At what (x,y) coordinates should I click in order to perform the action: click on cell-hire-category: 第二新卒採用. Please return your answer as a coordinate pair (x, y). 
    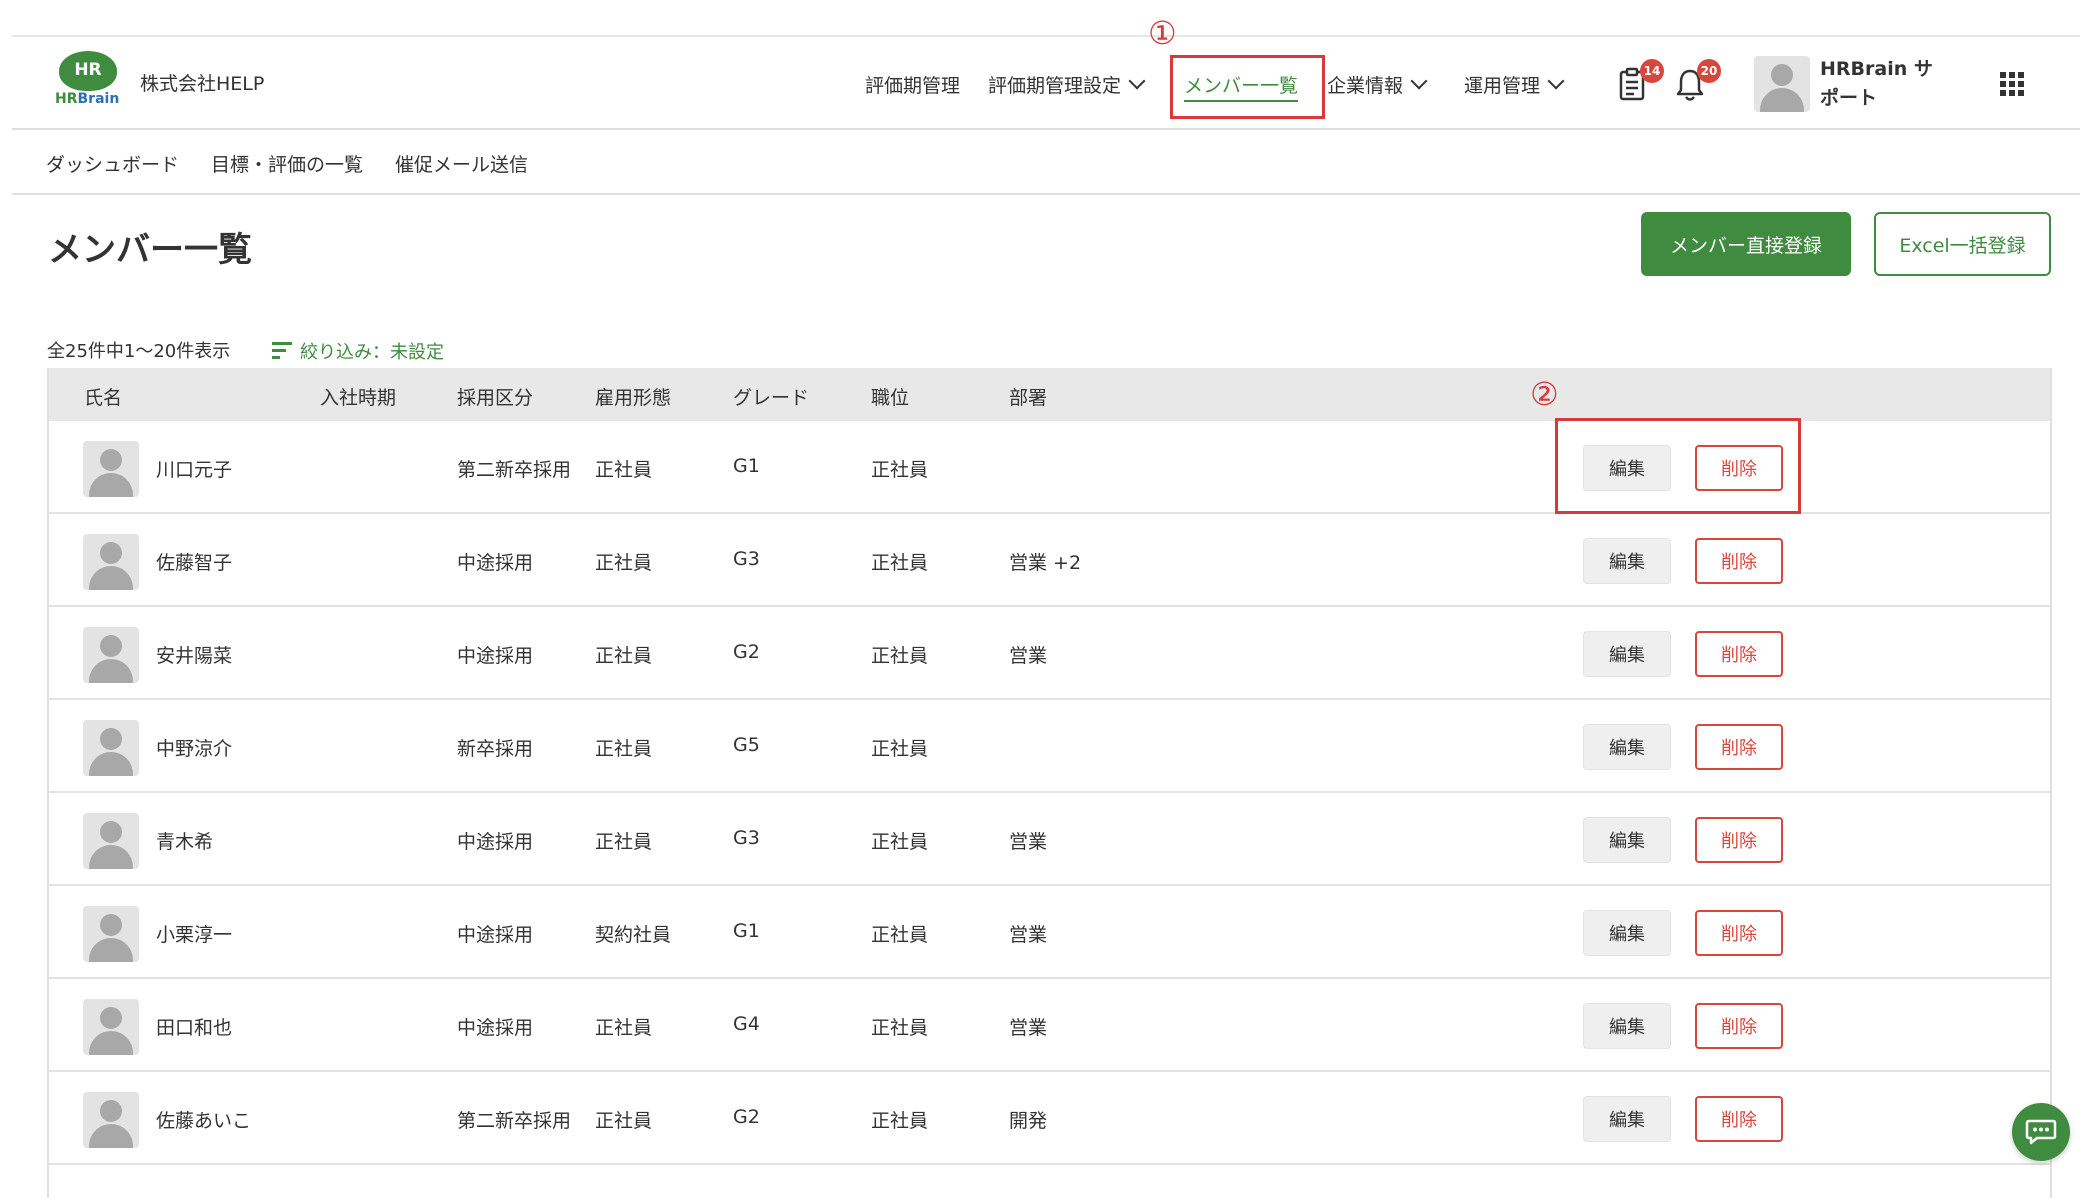
    Looking at the image, I should click on (514, 1121).